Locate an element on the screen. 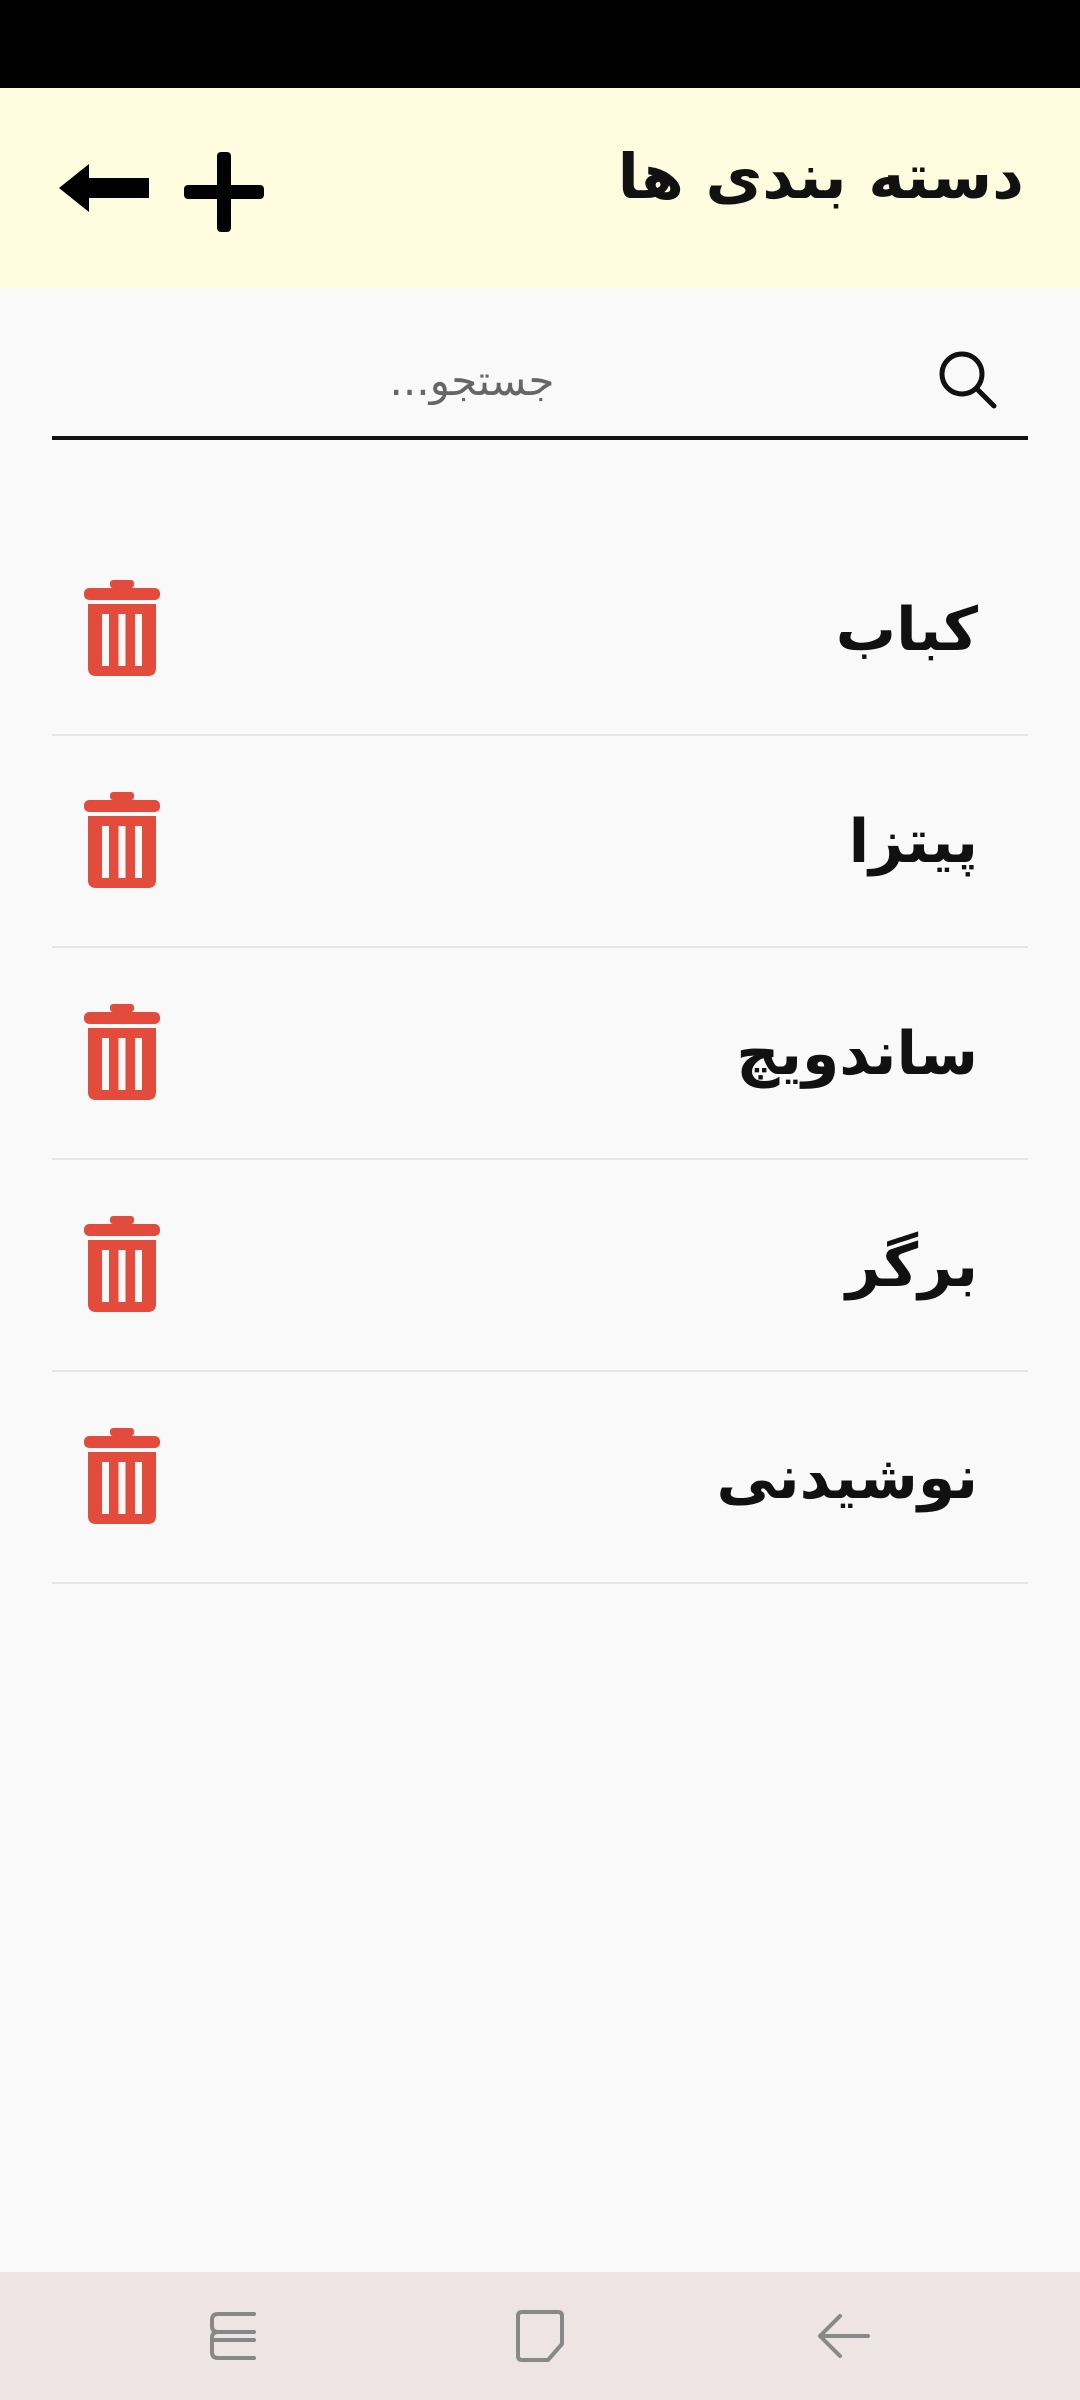 Image resolution: width=1080 pixels, height=2400 pixels. arrow-left-icon is located at coordinates (104, 188).